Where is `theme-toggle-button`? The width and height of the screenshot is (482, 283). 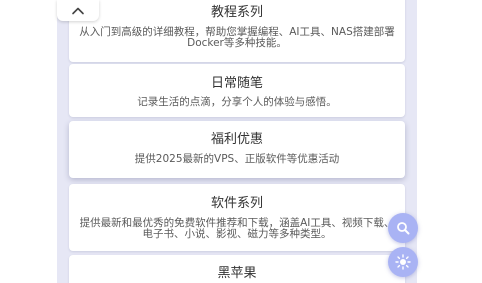
theme-toggle-button is located at coordinates (403, 262).